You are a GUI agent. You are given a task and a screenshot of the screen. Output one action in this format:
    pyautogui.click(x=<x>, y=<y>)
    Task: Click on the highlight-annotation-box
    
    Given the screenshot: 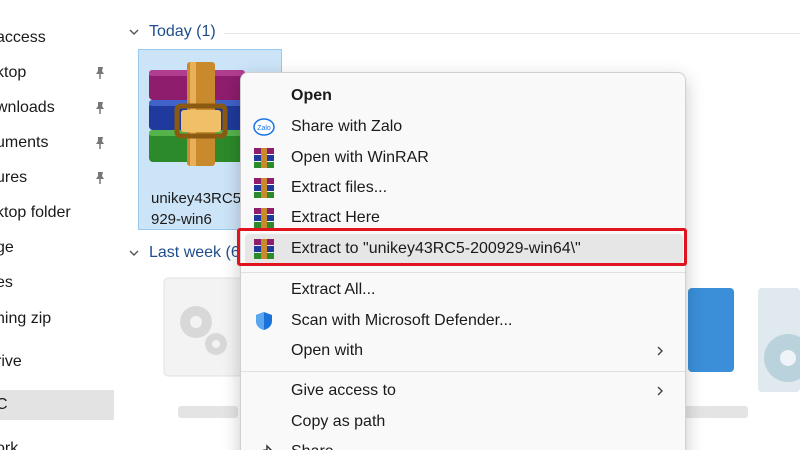 What is the action you would take?
    pyautogui.click(x=462, y=247)
    